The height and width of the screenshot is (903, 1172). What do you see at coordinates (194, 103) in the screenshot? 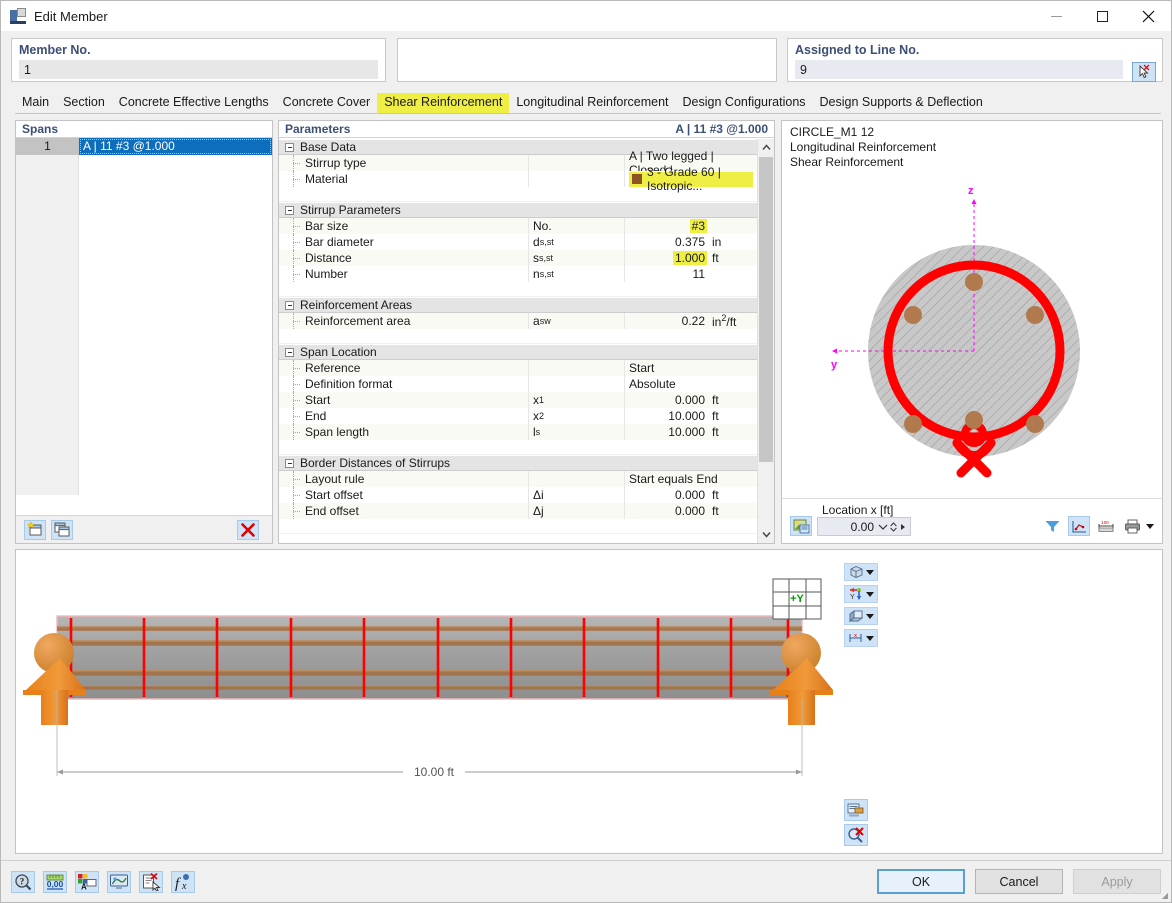
I see `tab-concrete-effective-lengths: Concrete Effective Lengths` at bounding box center [194, 103].